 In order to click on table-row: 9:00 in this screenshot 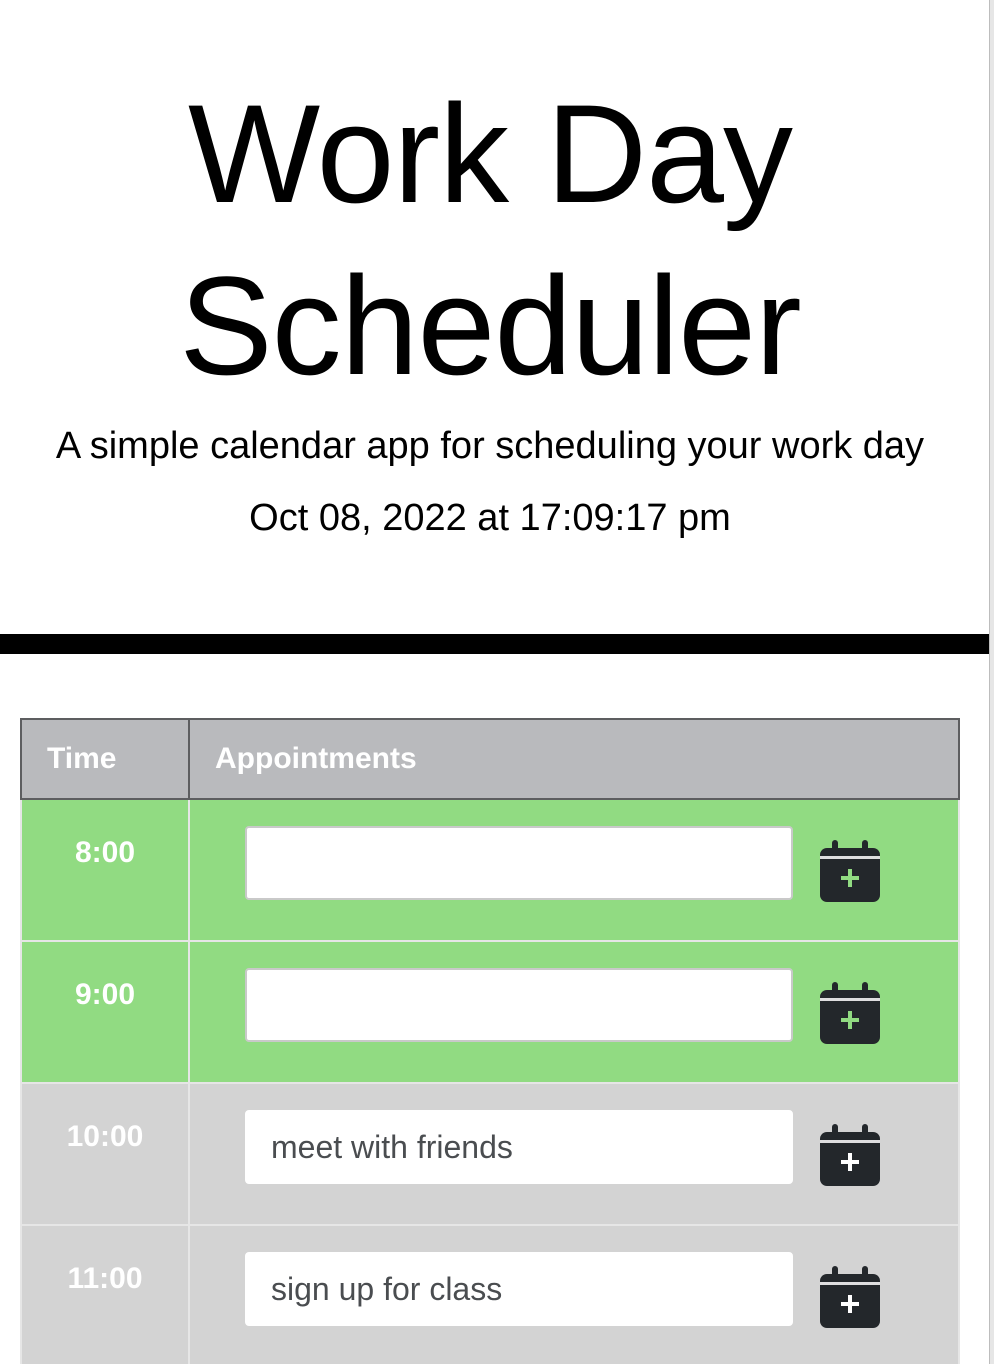, I will do `click(490, 1012)`.